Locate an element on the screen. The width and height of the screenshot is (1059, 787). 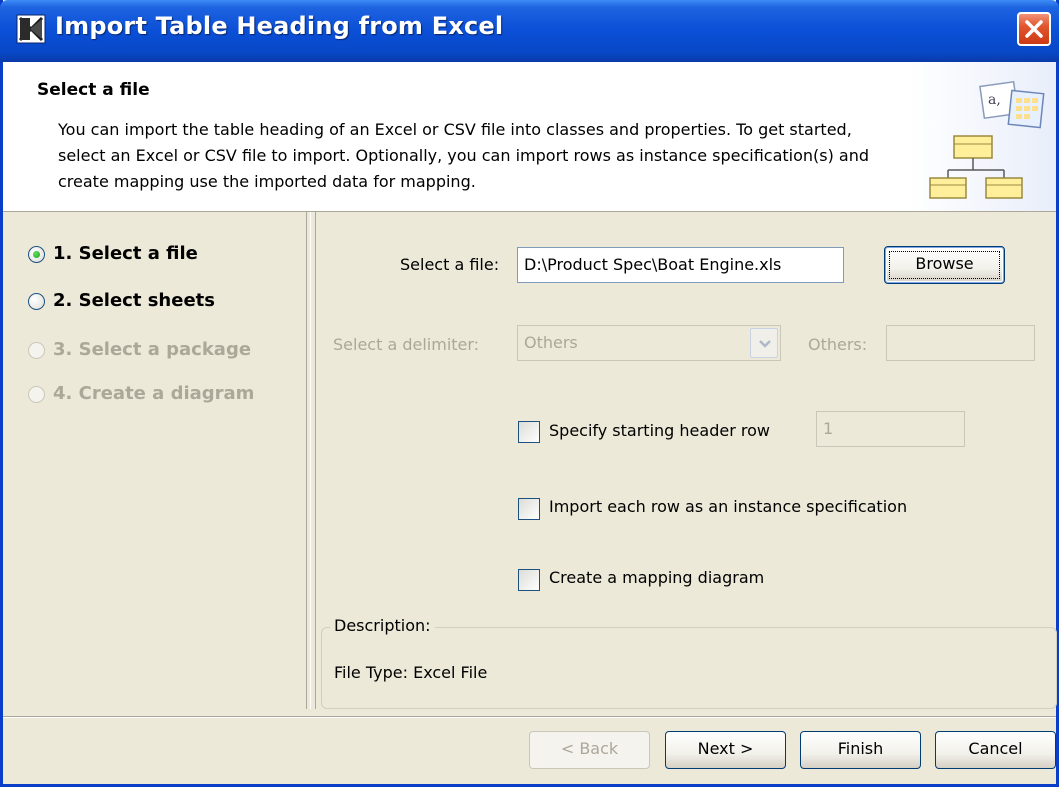
split-divider is located at coordinates (311, 460).